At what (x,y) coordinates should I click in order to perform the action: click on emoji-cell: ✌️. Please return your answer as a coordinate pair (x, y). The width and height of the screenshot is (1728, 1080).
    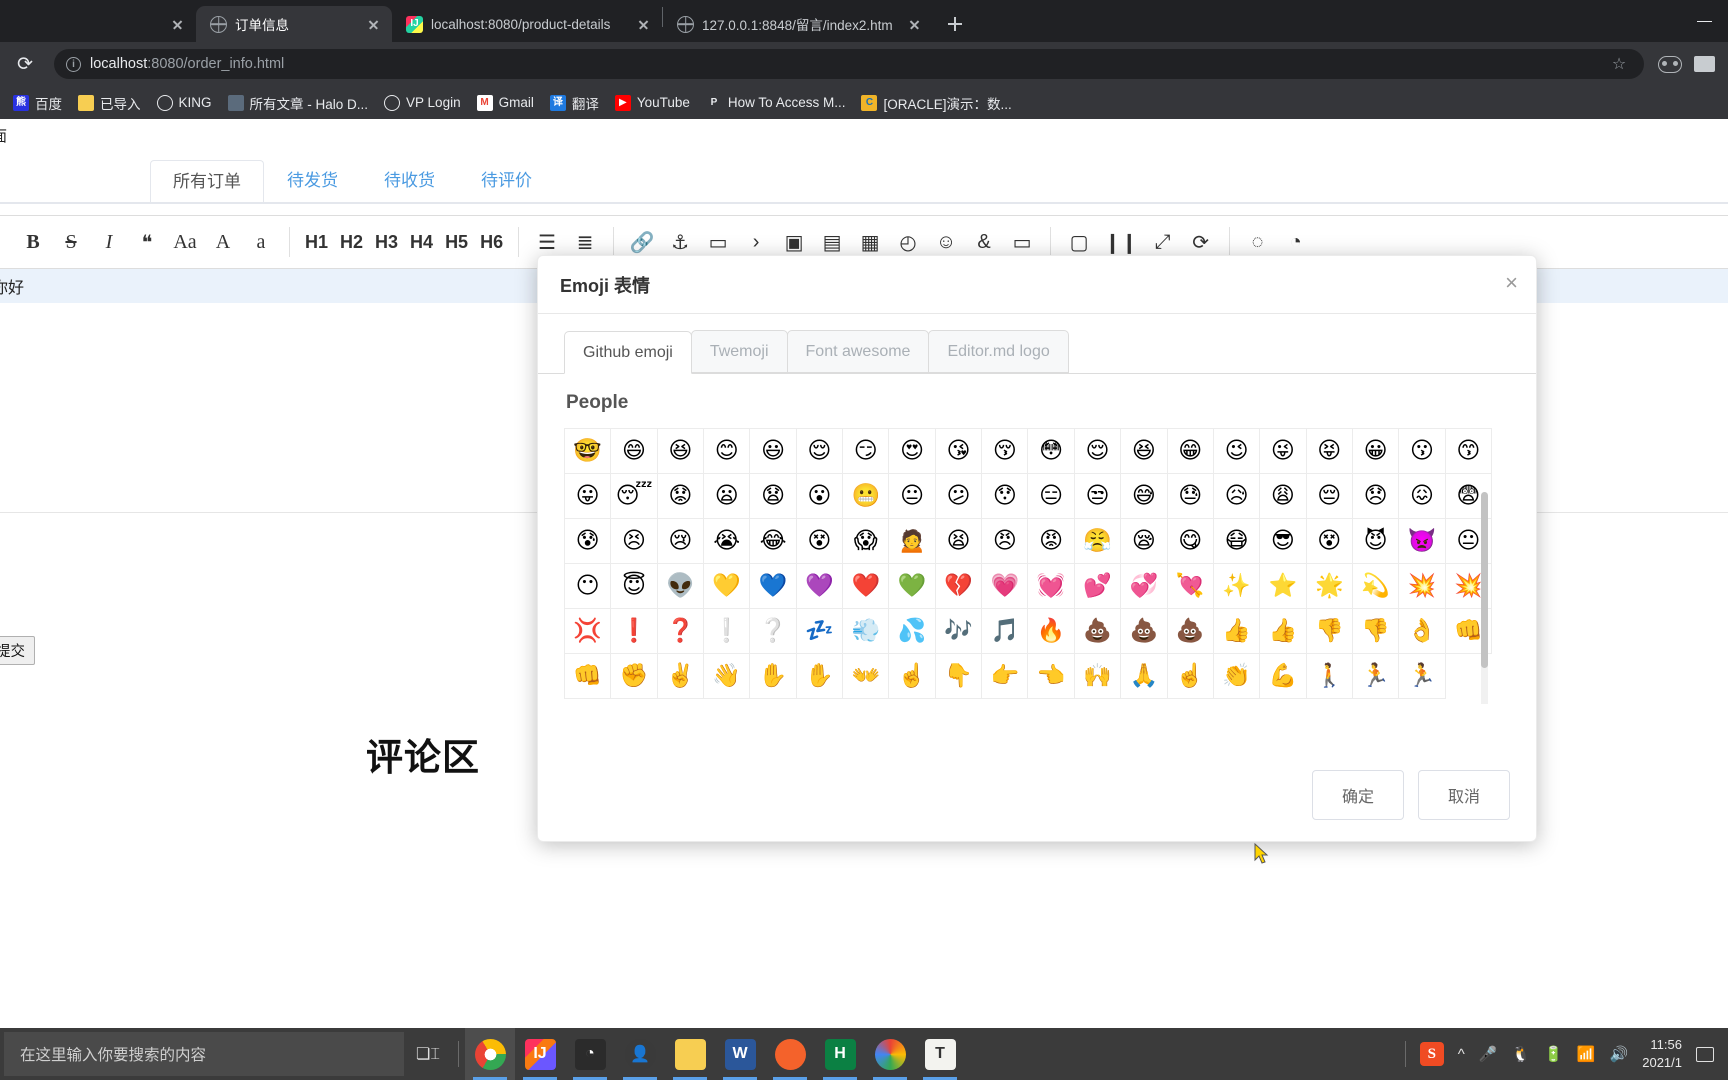
    Looking at the image, I should click on (681, 677).